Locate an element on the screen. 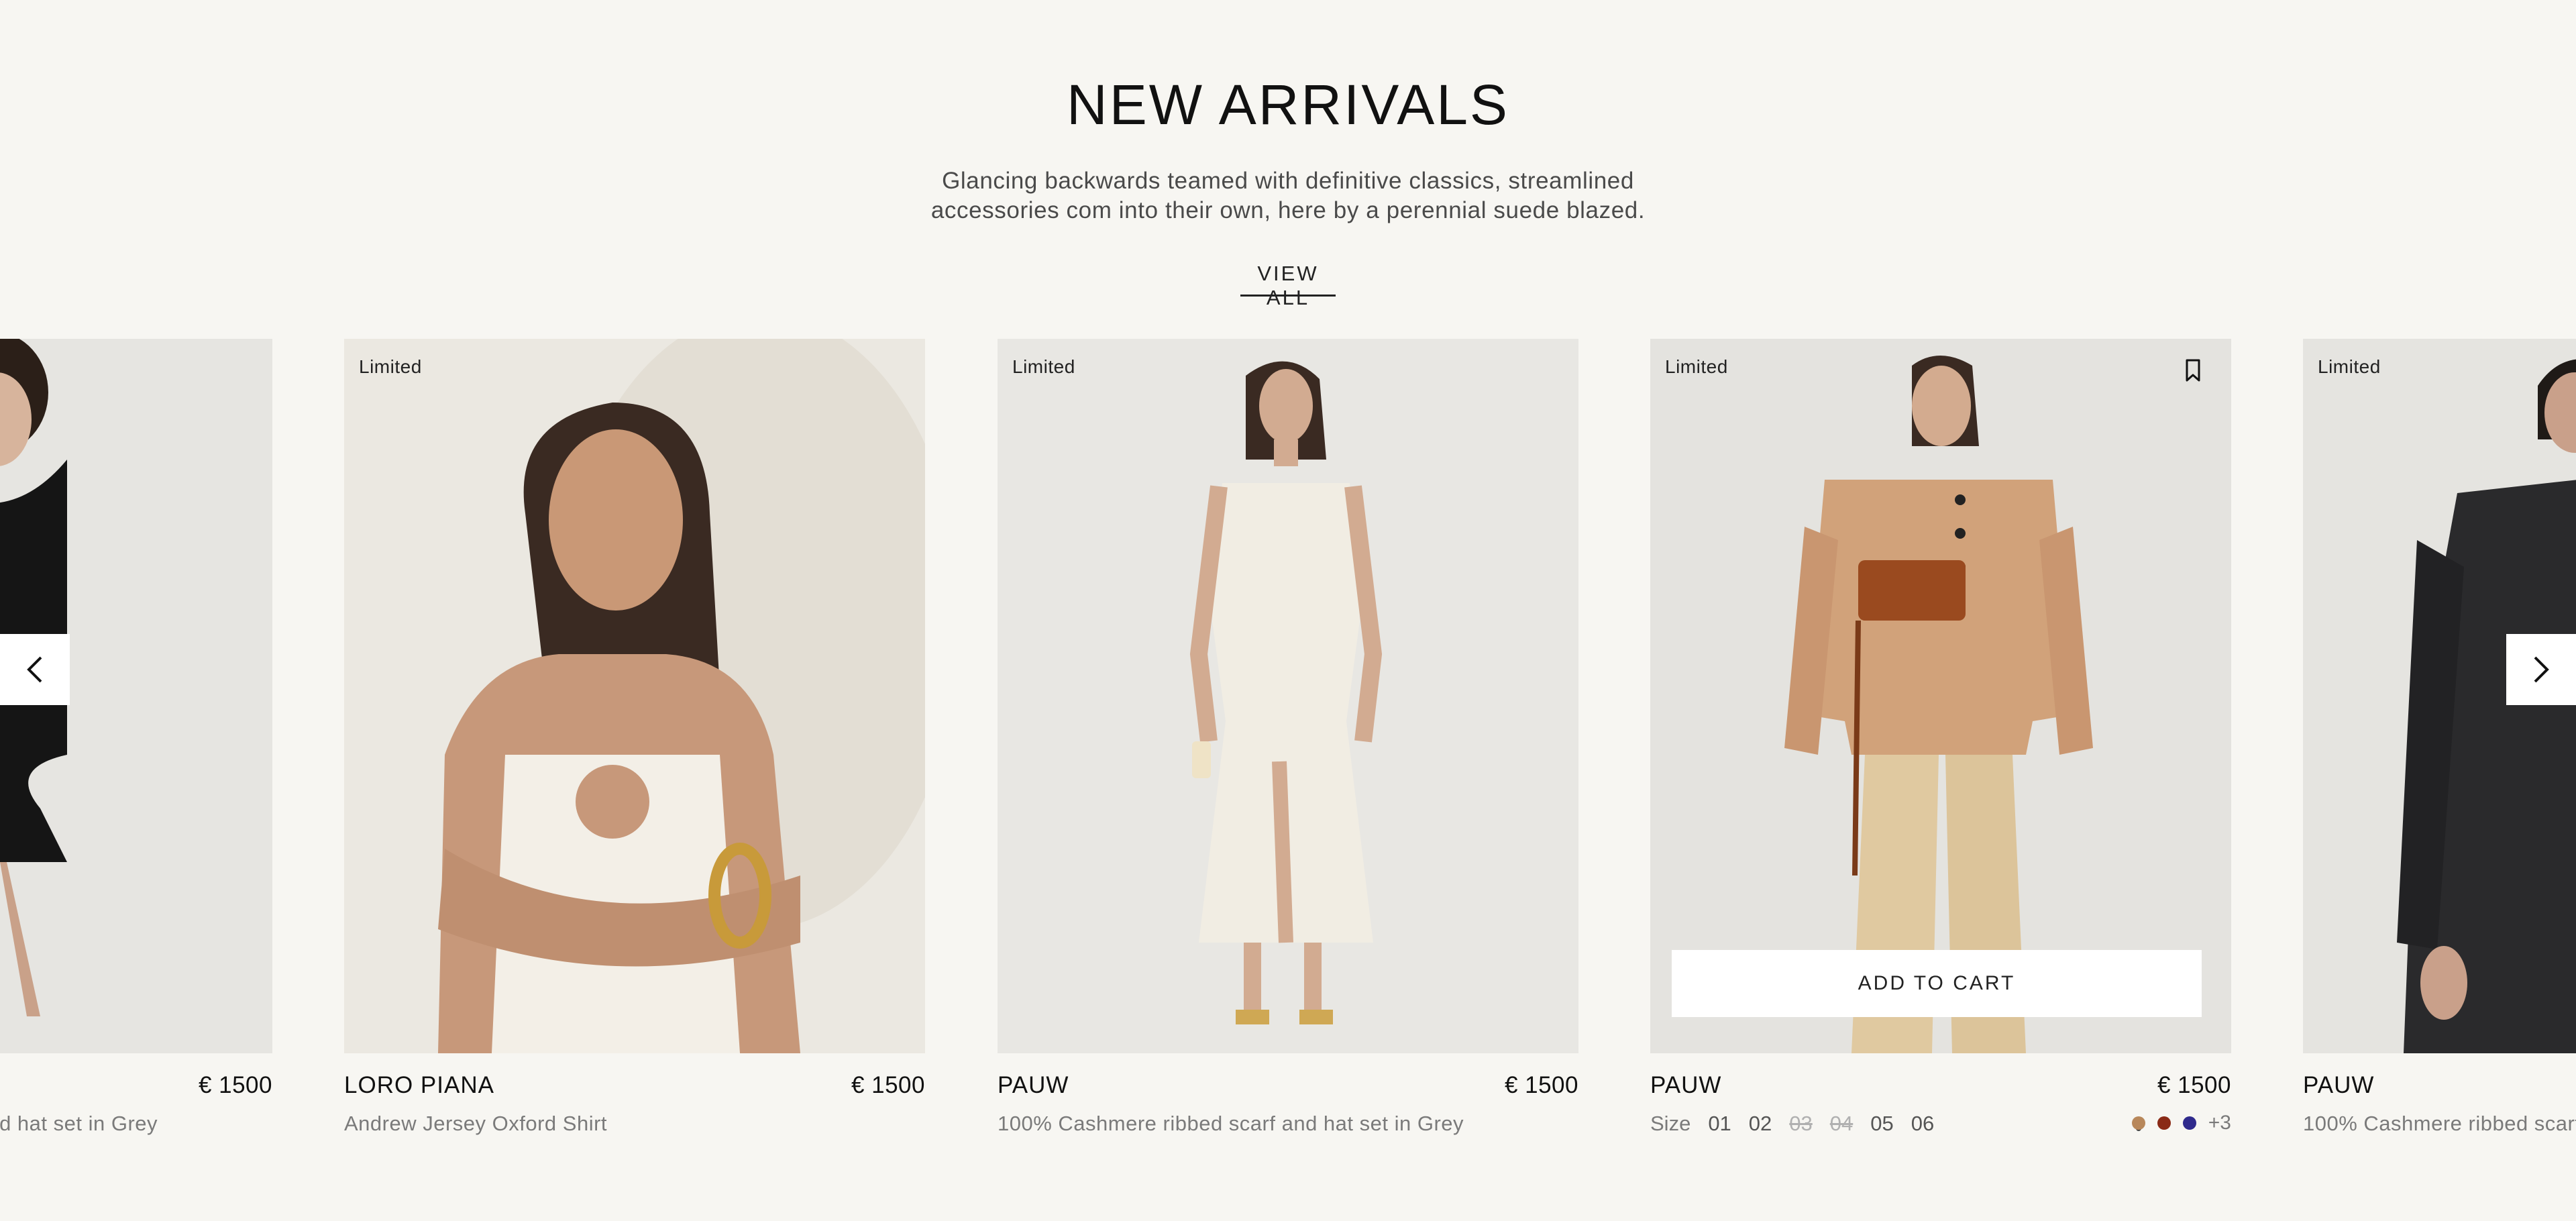 This screenshot has height=1221, width=2576. size-option-unavailable: 03 is located at coordinates (1801, 1123).